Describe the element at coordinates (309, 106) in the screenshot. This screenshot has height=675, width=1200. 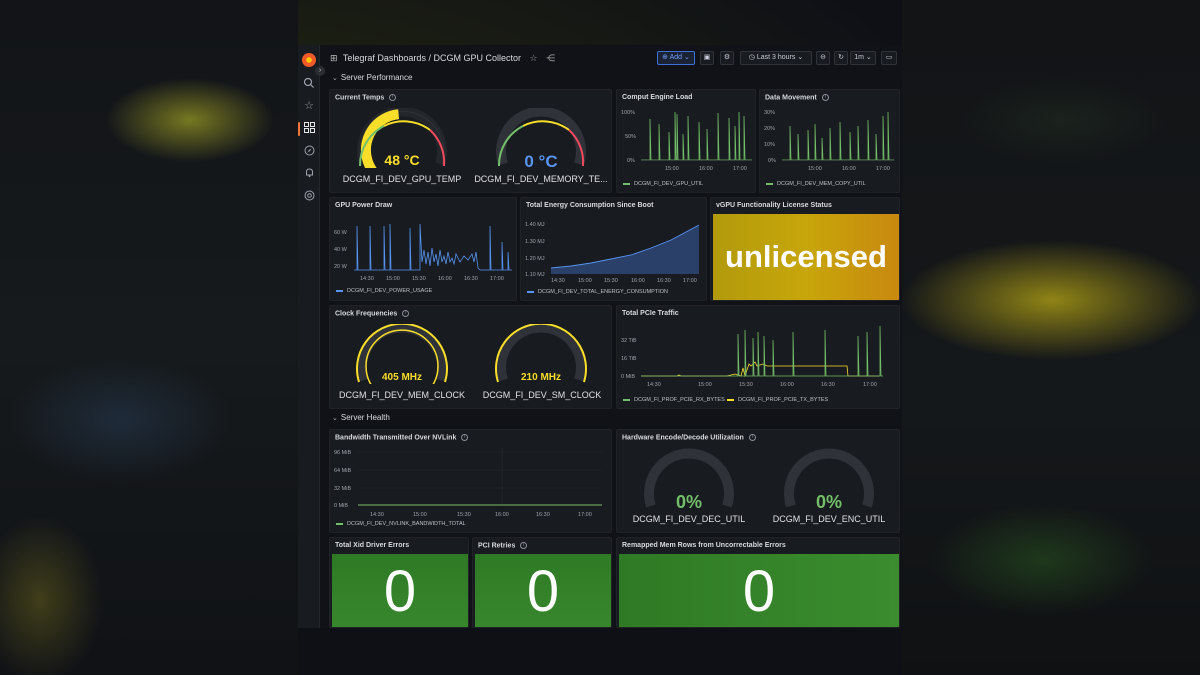
I see `star-icon: ☆` at that location.